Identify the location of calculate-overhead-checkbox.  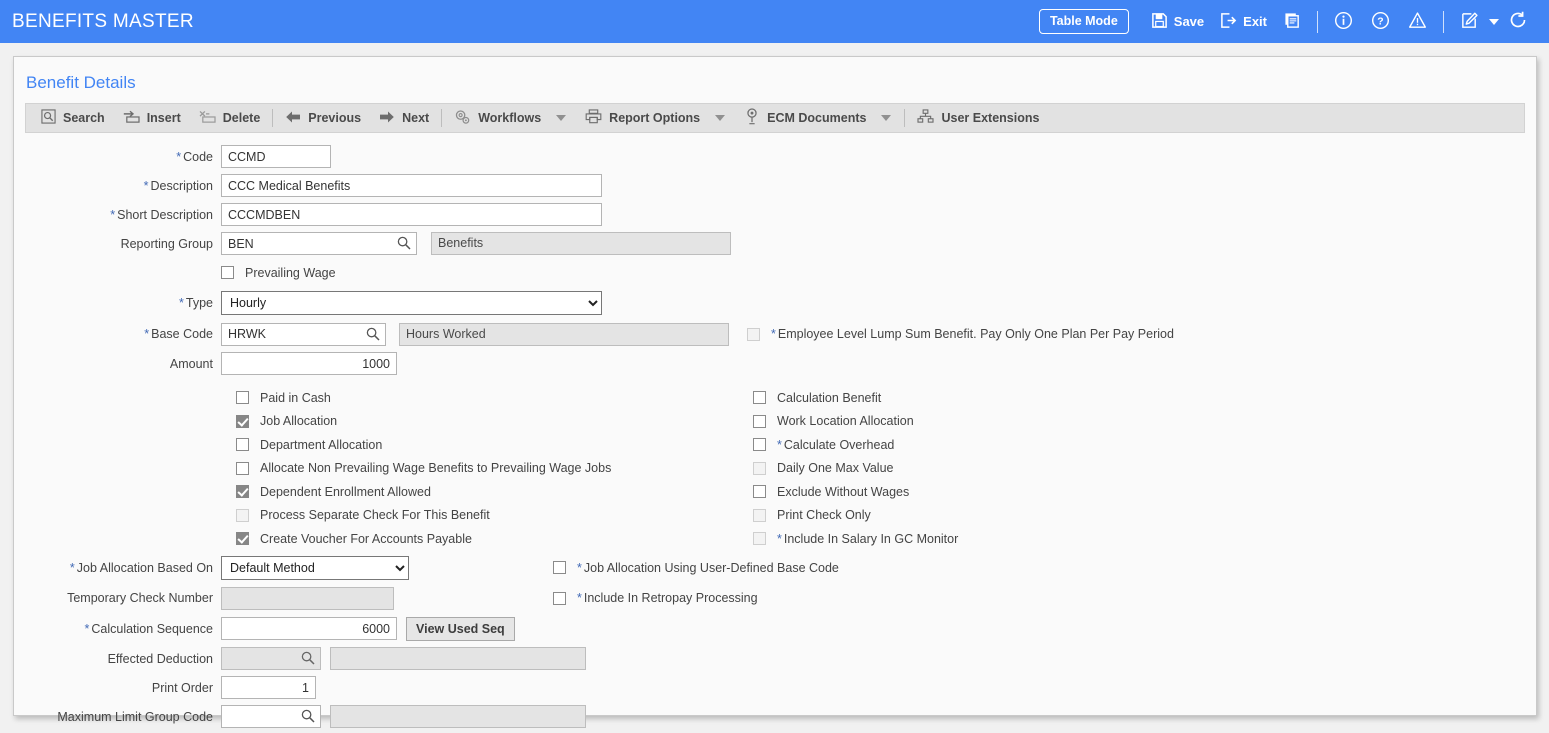
(759, 445).